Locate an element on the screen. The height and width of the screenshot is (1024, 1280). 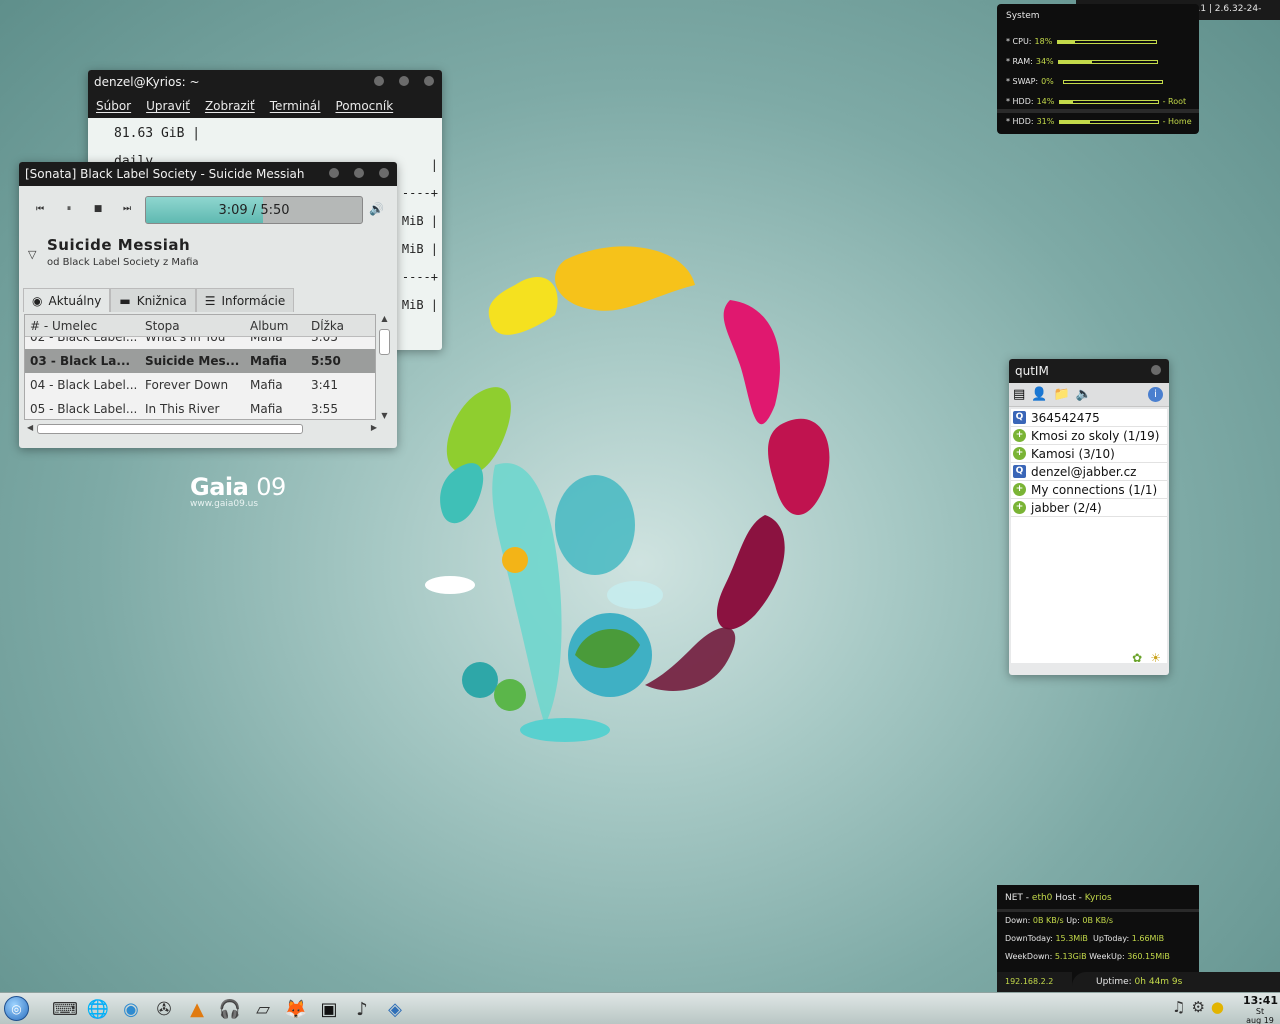
pause-button: ⏸ is located at coordinates (69, 209).